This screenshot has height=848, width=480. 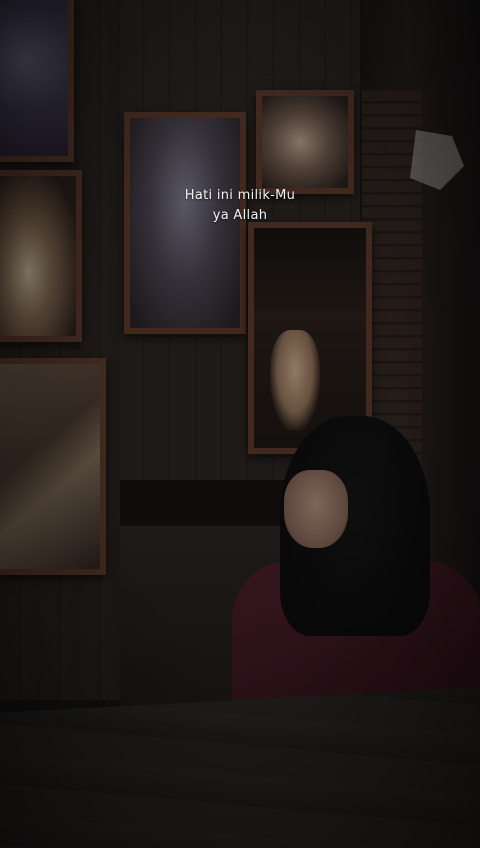 What do you see at coordinates (240, 206) in the screenshot?
I see `caption-text: Hati ini milik-Mu ya Allah` at bounding box center [240, 206].